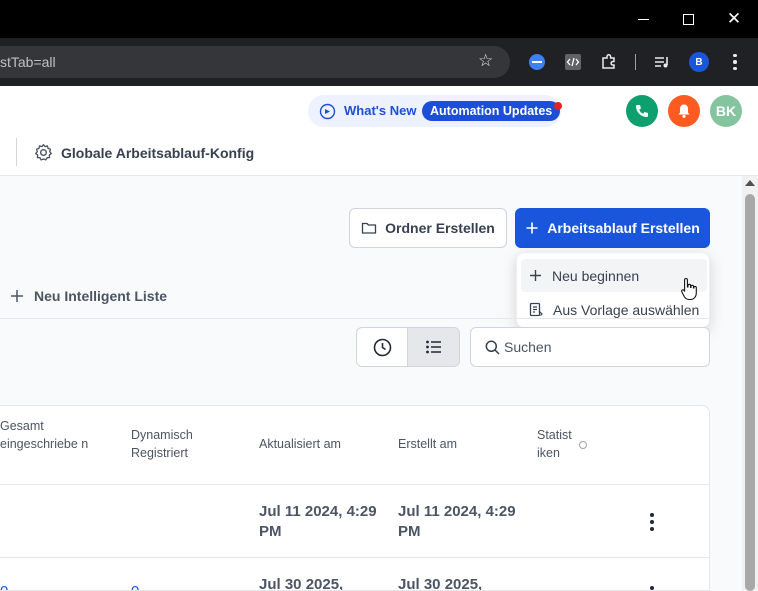 The image size is (758, 591). I want to click on folder-icon, so click(369, 228).